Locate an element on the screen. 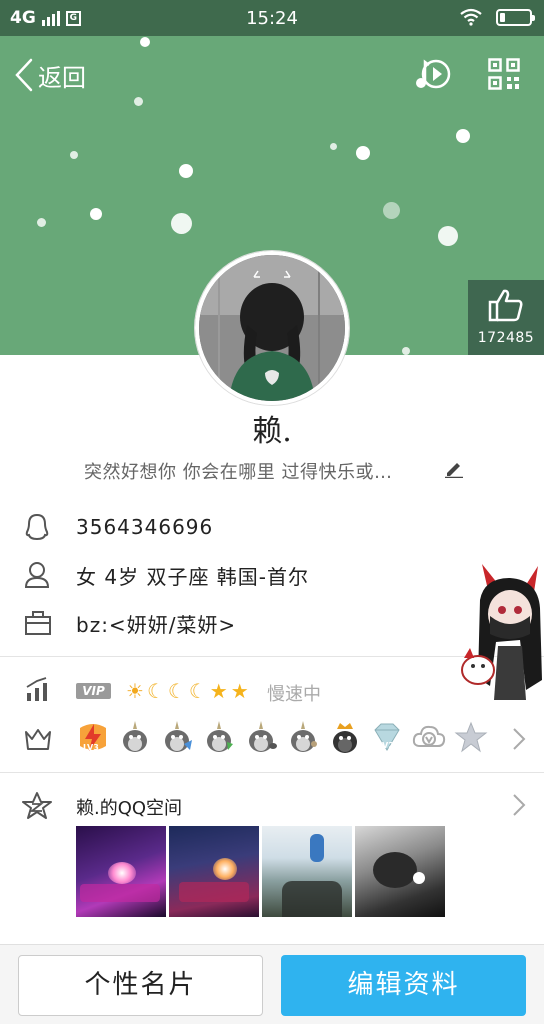  status-right is located at coordinates (497, 17).